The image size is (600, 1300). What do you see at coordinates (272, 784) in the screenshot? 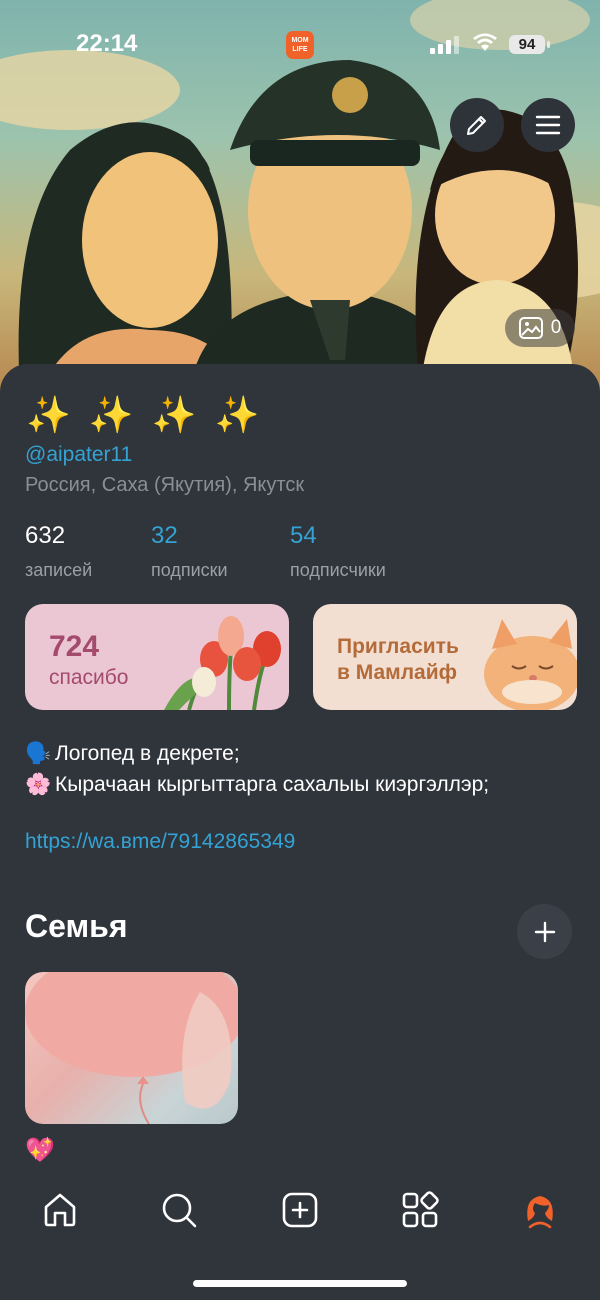
I see `bio-line-2-text: Кырачаан кыргыттарга сахалыы киэргэллэр;` at bounding box center [272, 784].